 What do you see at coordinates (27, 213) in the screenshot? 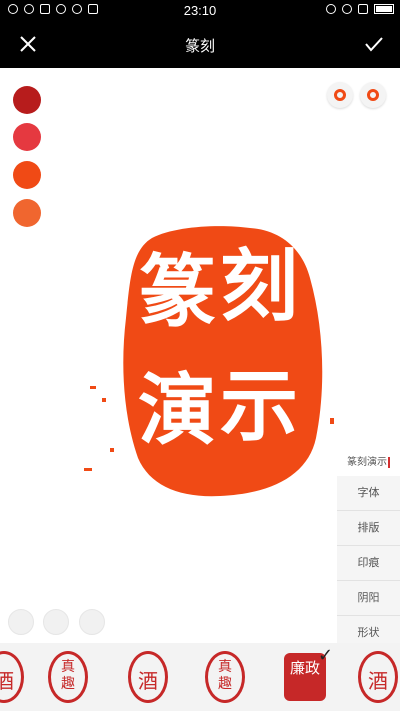
I see `color-swatch-orange` at bounding box center [27, 213].